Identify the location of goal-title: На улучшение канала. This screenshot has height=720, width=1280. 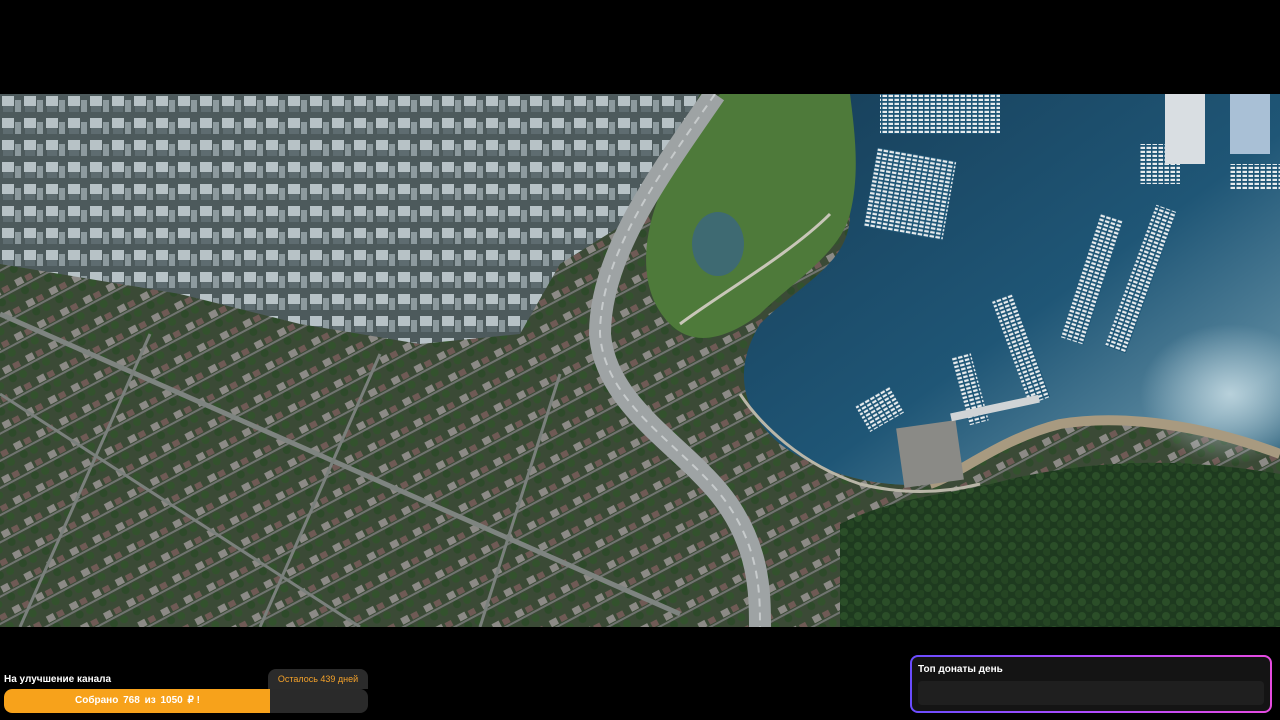
(58, 679).